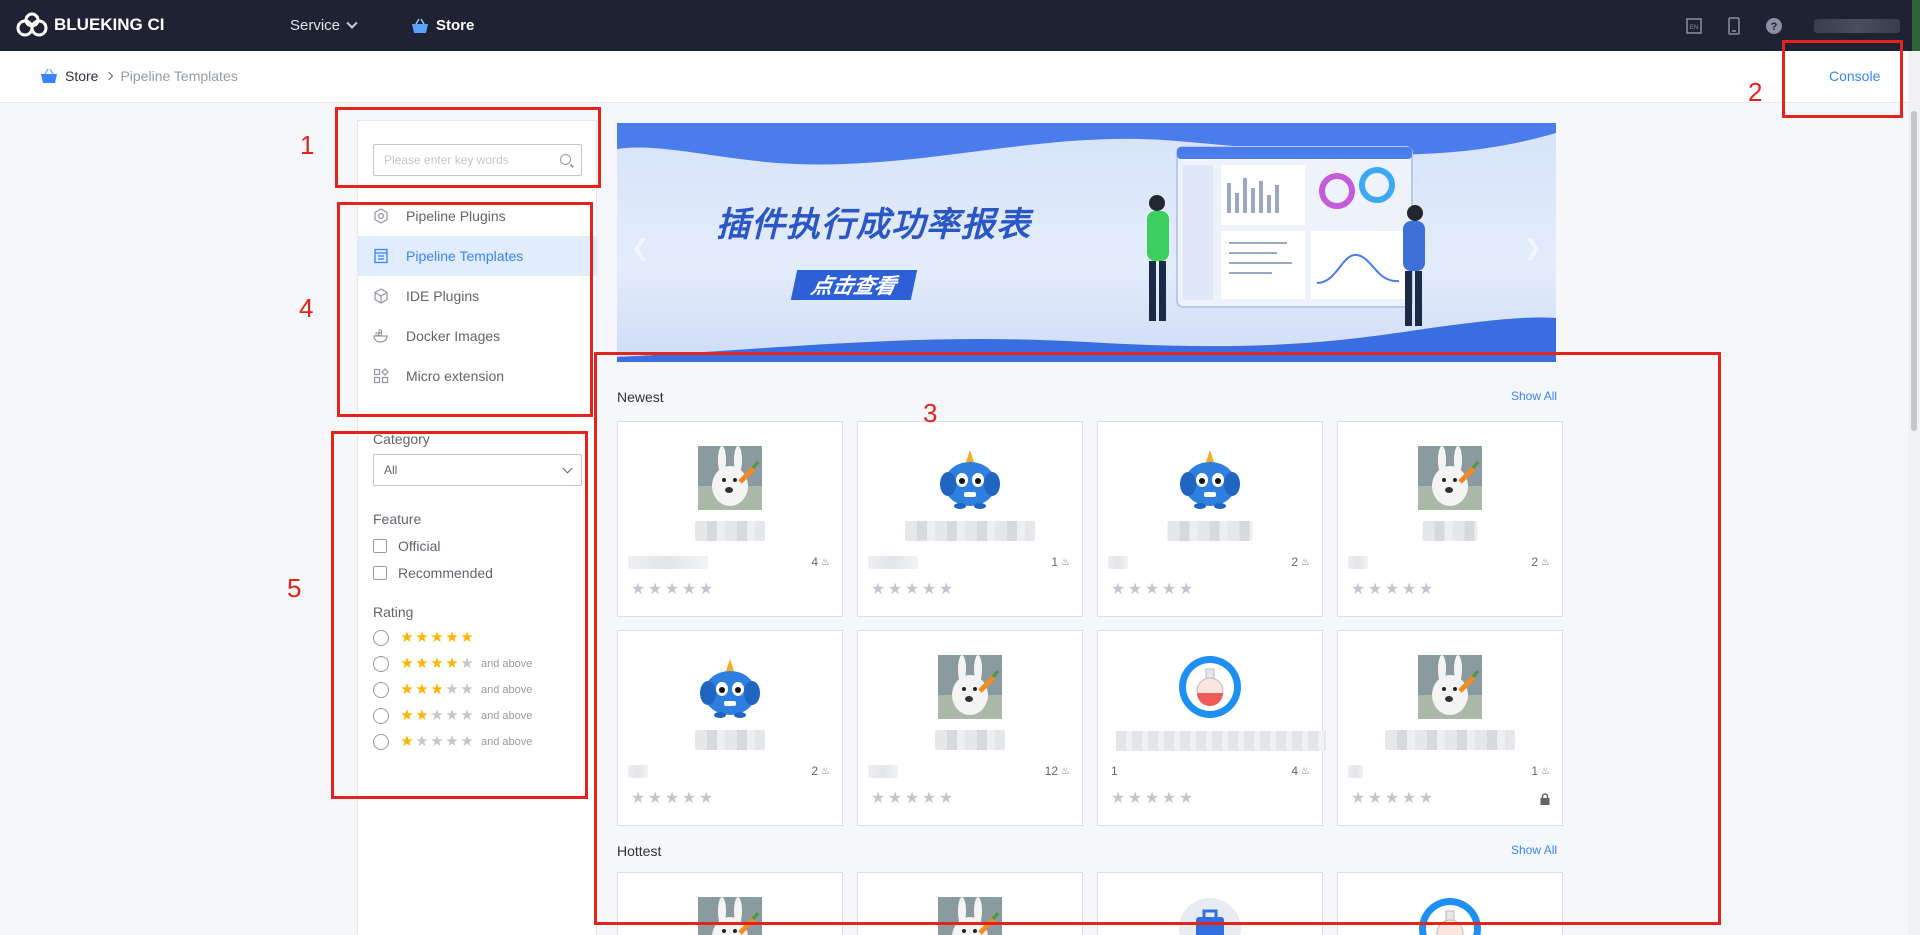 The height and width of the screenshot is (935, 1920). I want to click on mobile-icon, so click(1734, 26).